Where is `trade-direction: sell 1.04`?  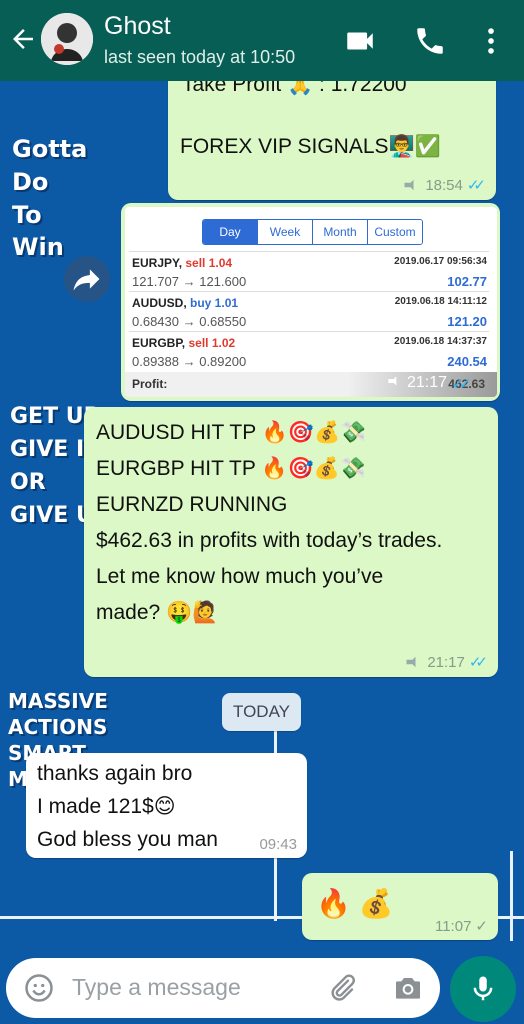
trade-direction: sell 1.04 is located at coordinates (209, 263).